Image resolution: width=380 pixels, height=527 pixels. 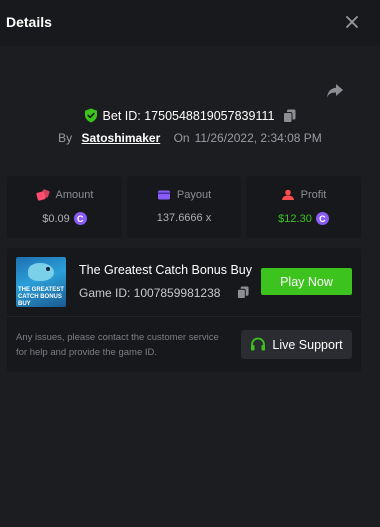 What do you see at coordinates (287, 194) in the screenshot?
I see `profit-icon` at bounding box center [287, 194].